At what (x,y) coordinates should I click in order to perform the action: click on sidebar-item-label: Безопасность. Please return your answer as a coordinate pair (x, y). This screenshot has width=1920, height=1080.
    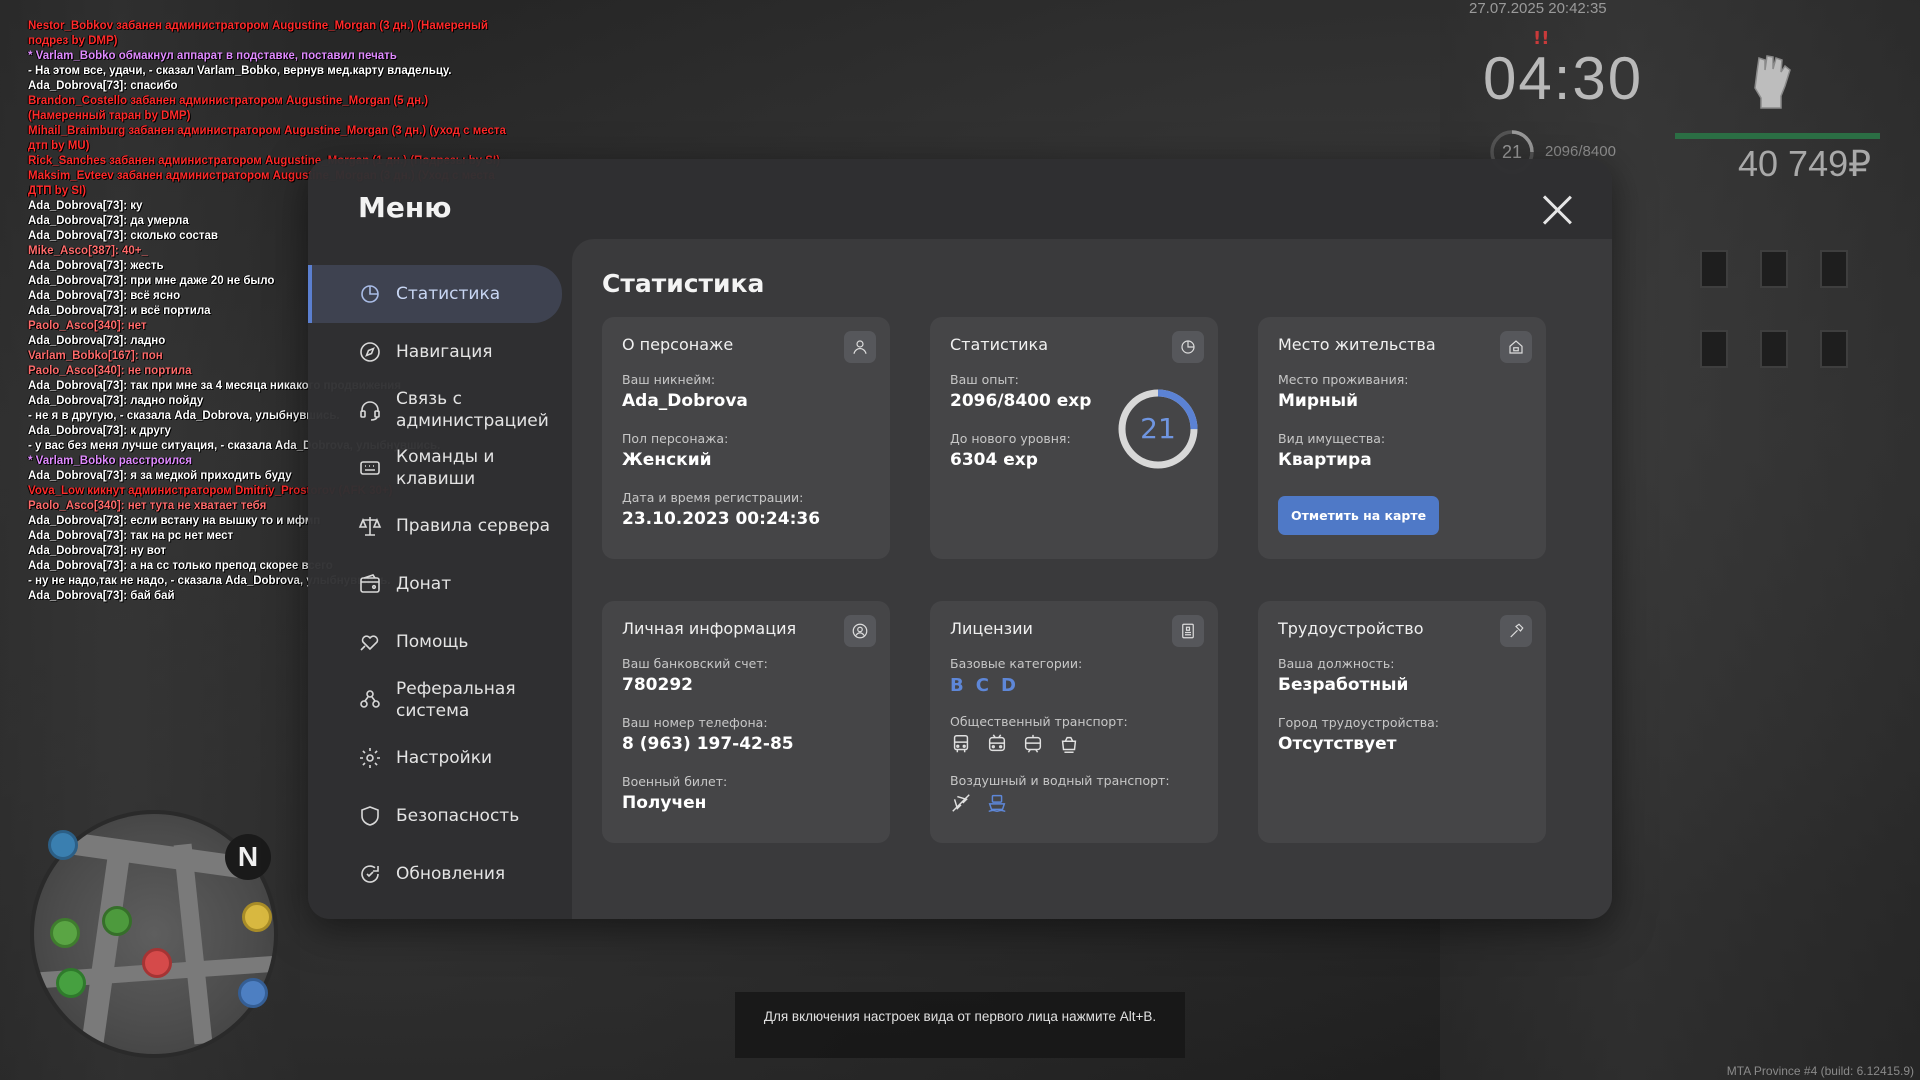
    Looking at the image, I should click on (458, 816).